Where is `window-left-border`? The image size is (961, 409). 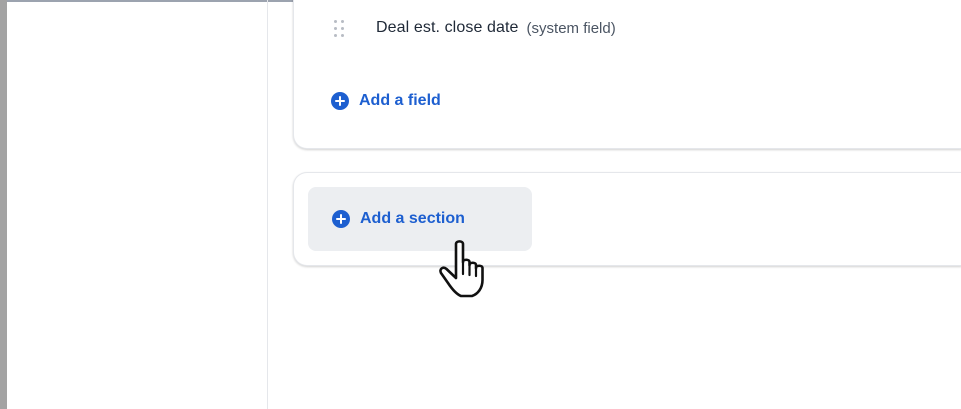
window-left-border is located at coordinates (3, 204).